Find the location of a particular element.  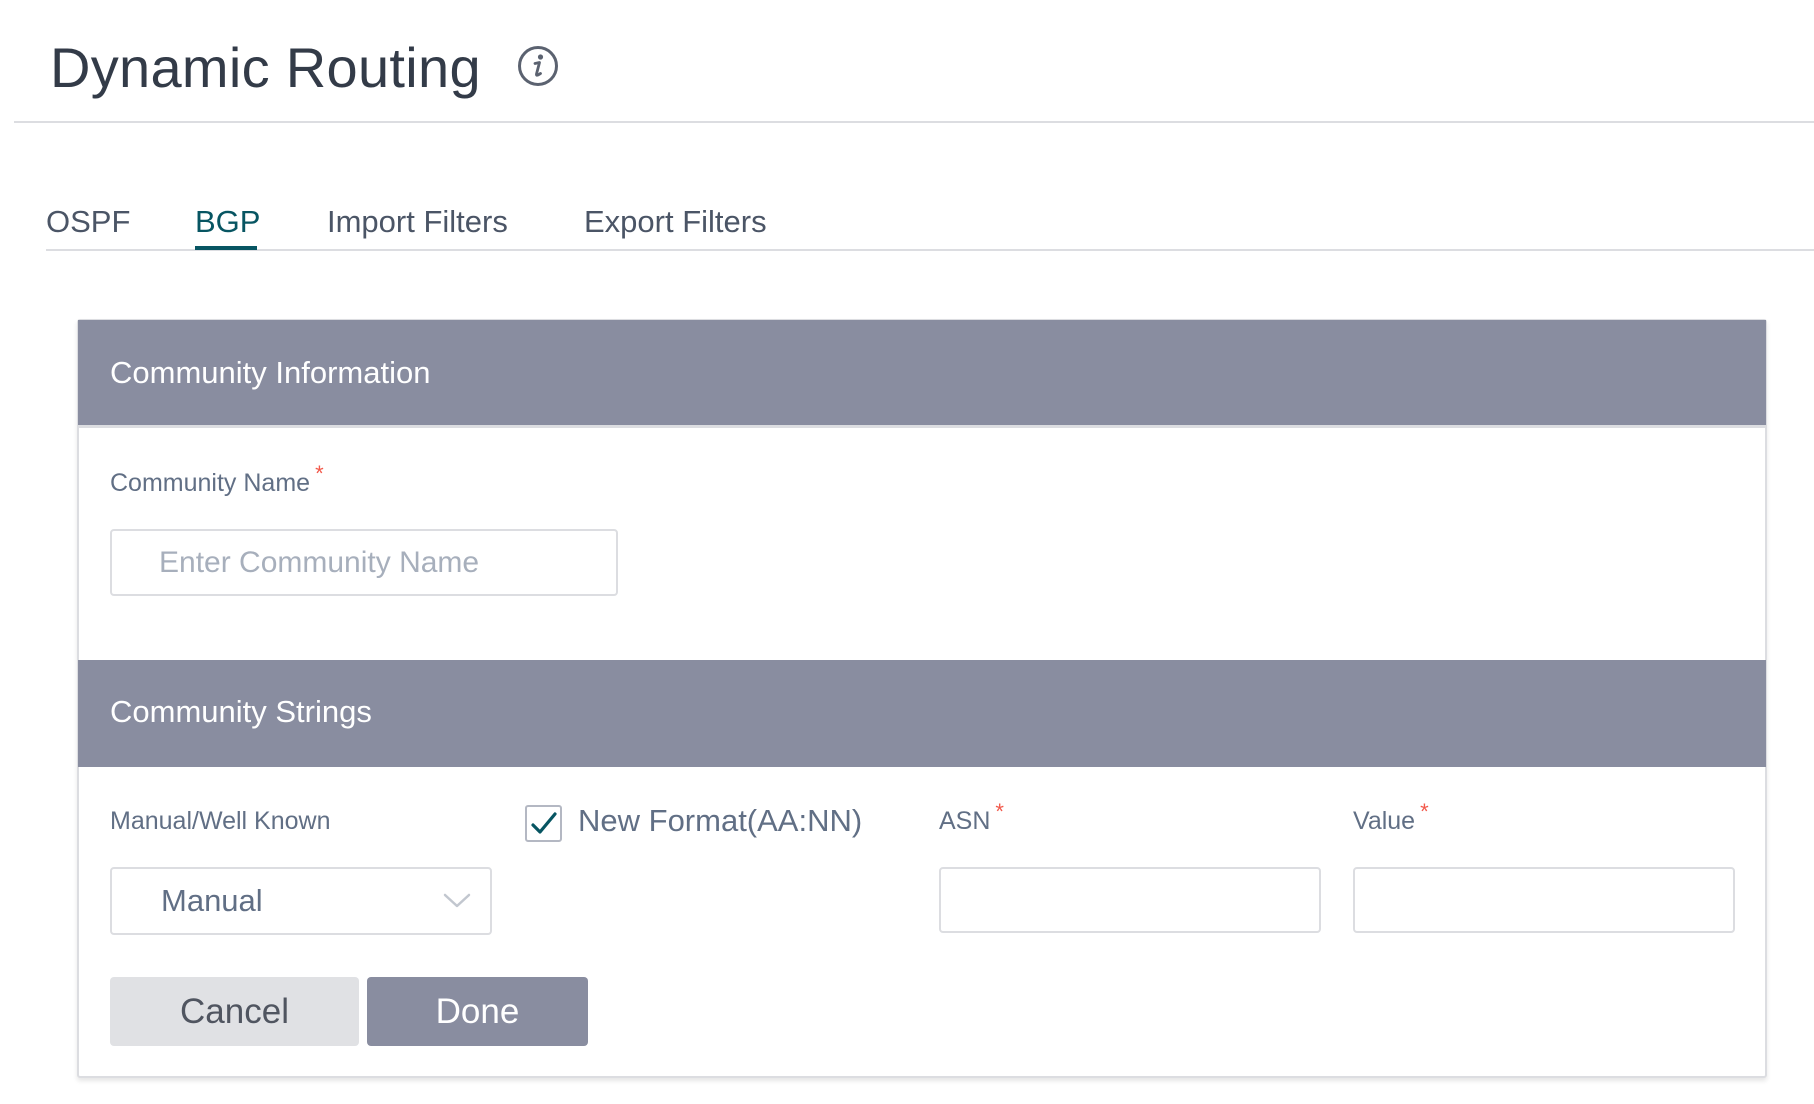

tab-import-filters: Import Filters is located at coordinates (417, 222).